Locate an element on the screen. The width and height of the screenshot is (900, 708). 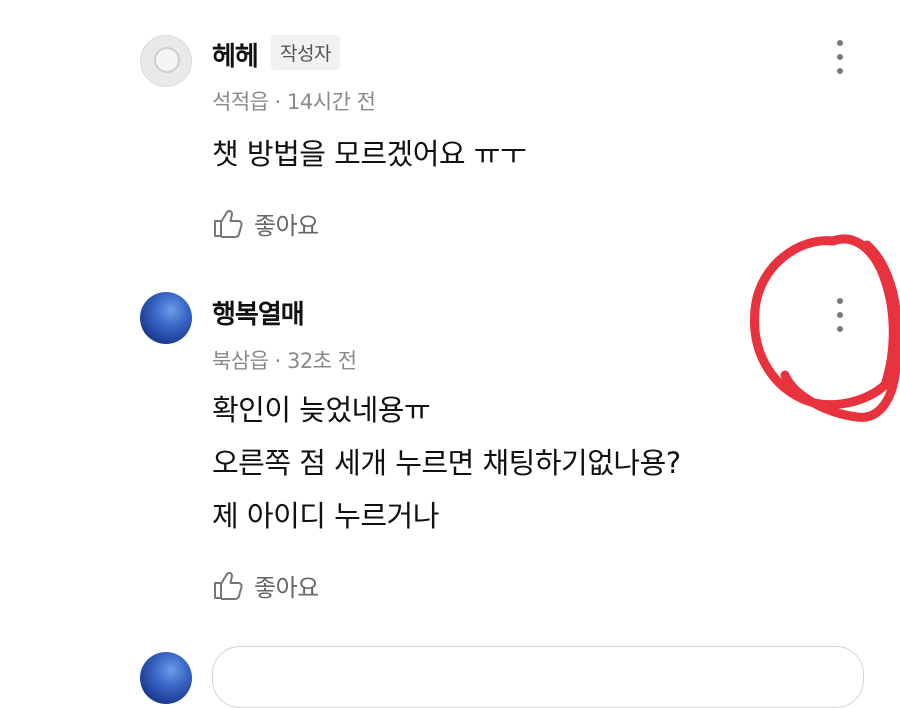
default-avatar-icon is located at coordinates (167, 60).